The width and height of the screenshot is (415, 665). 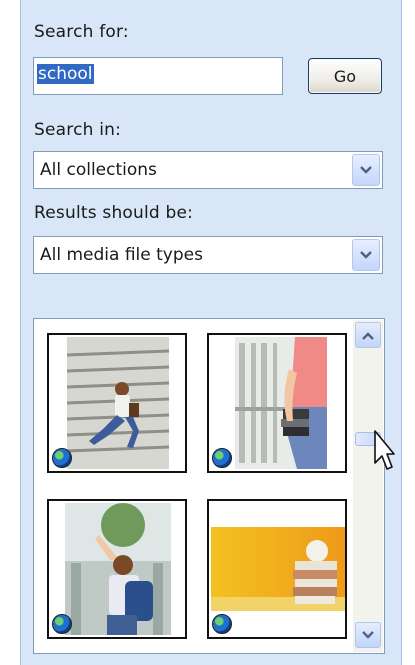 I want to click on media-type-dropdown: All media file types, so click(x=208, y=255).